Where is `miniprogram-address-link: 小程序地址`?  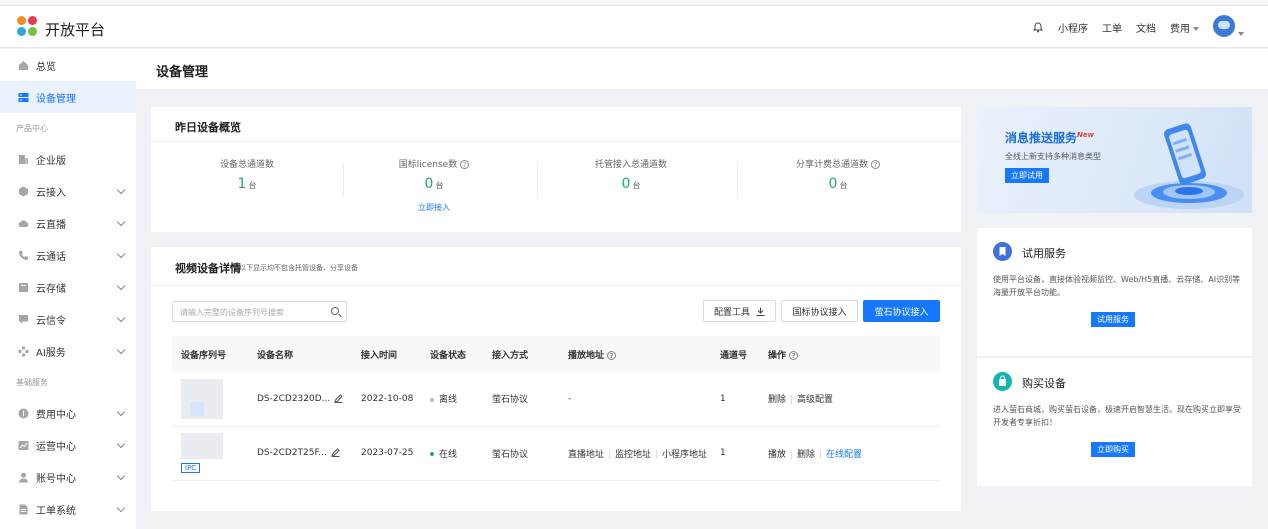 miniprogram-address-link: 小程序地址 is located at coordinates (684, 455).